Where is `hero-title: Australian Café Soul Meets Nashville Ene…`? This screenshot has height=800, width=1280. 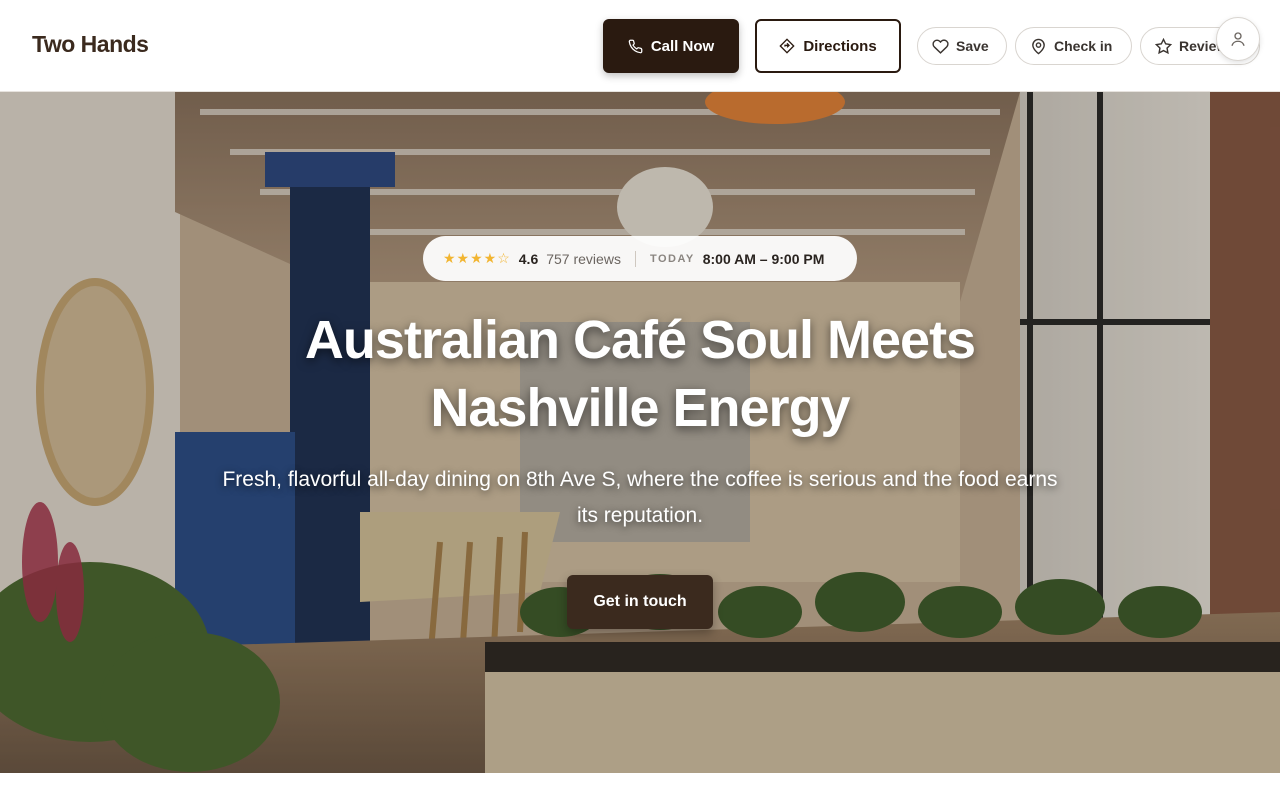
hero-title: Australian Café Soul Meets Nashville Ene… is located at coordinates (640, 374).